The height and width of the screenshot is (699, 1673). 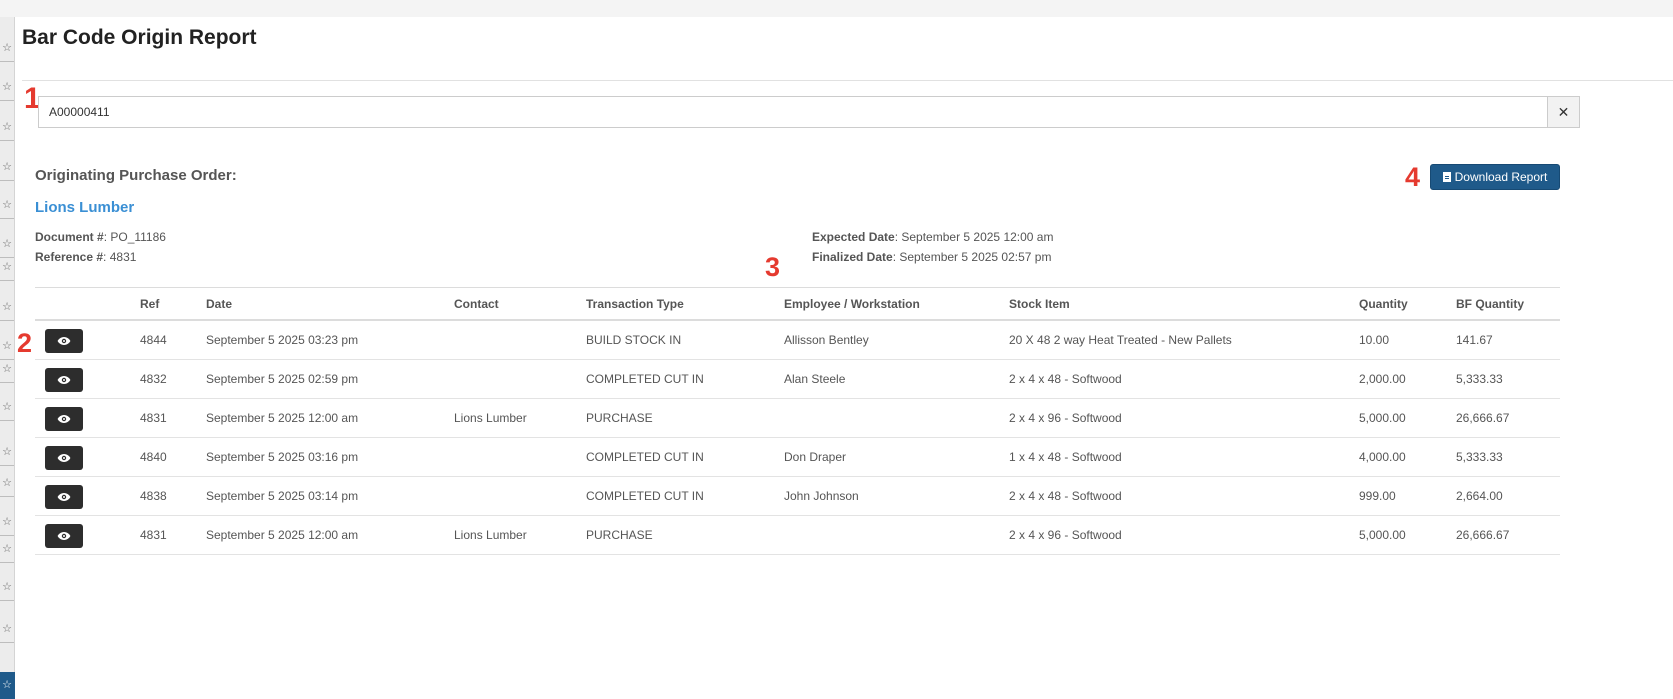 I want to click on cell-ref: 4840, so click(x=153, y=457).